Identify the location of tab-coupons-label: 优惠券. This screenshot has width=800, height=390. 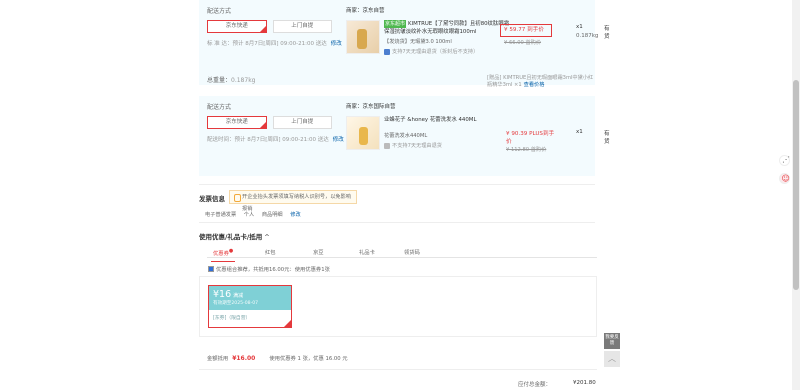
(221, 253).